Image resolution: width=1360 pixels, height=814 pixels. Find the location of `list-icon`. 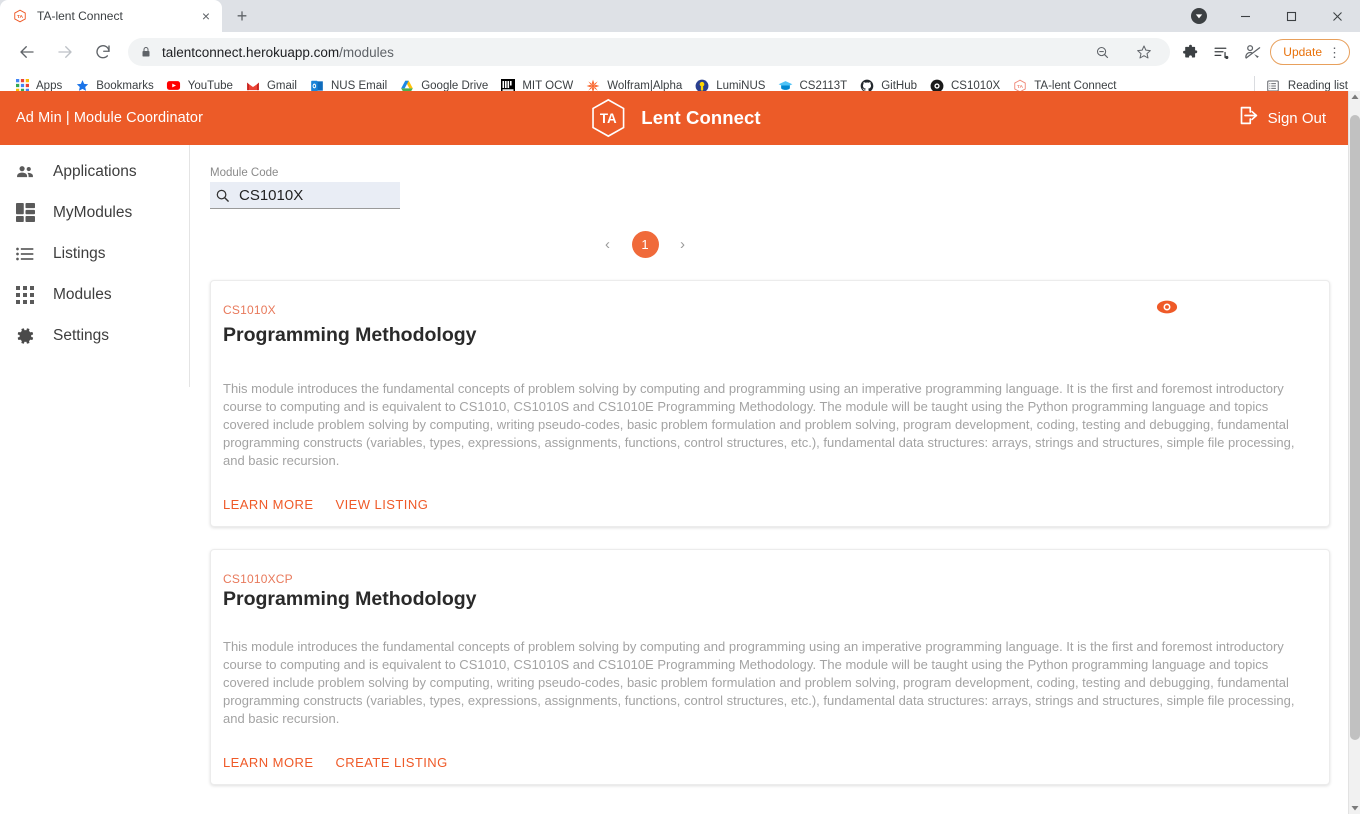

list-icon is located at coordinates (25, 254).